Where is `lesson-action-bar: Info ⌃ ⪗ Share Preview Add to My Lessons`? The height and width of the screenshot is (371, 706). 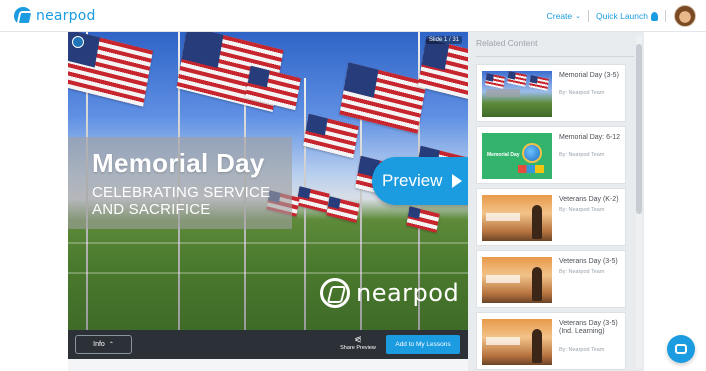
lesson-action-bar: Info ⌃ ⪗ Share Preview Add to My Lessons is located at coordinates (268, 344).